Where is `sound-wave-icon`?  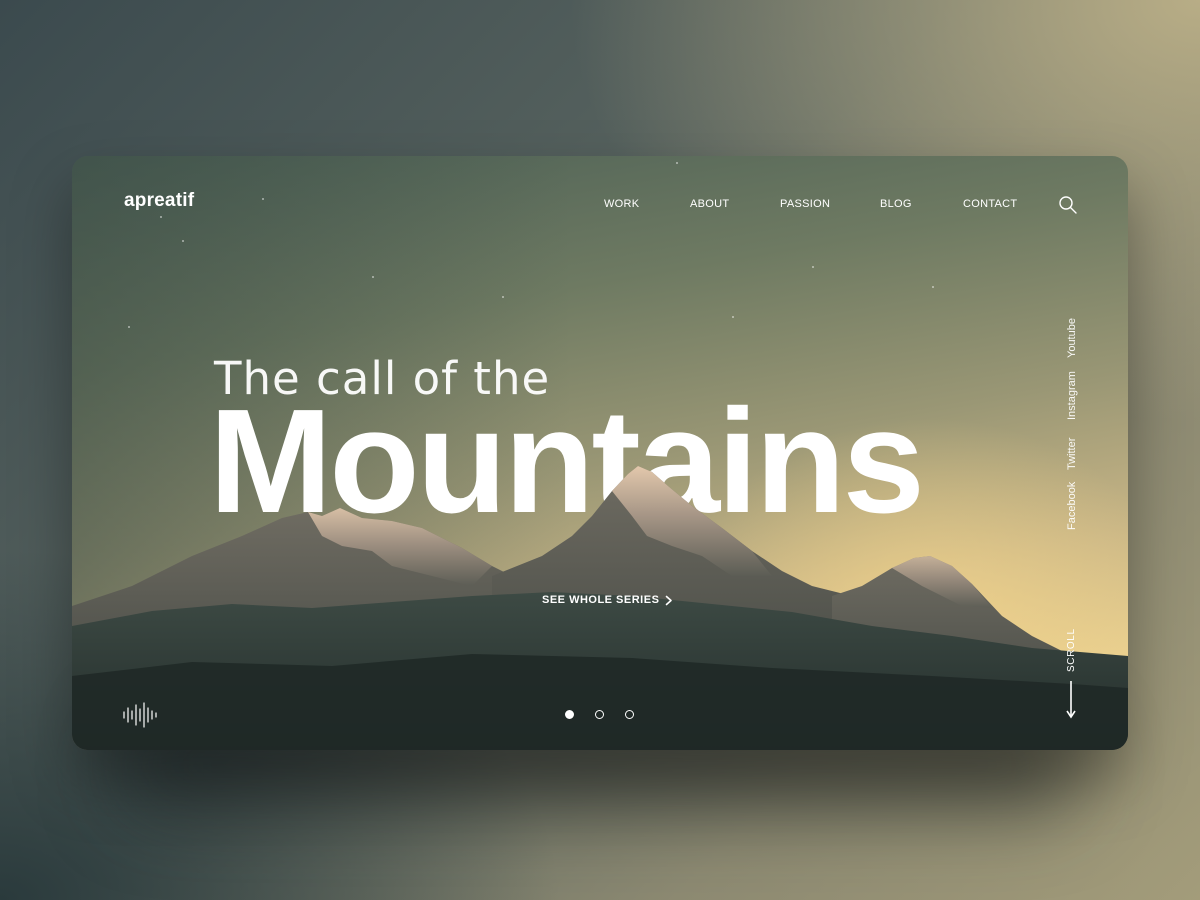 sound-wave-icon is located at coordinates (141, 715).